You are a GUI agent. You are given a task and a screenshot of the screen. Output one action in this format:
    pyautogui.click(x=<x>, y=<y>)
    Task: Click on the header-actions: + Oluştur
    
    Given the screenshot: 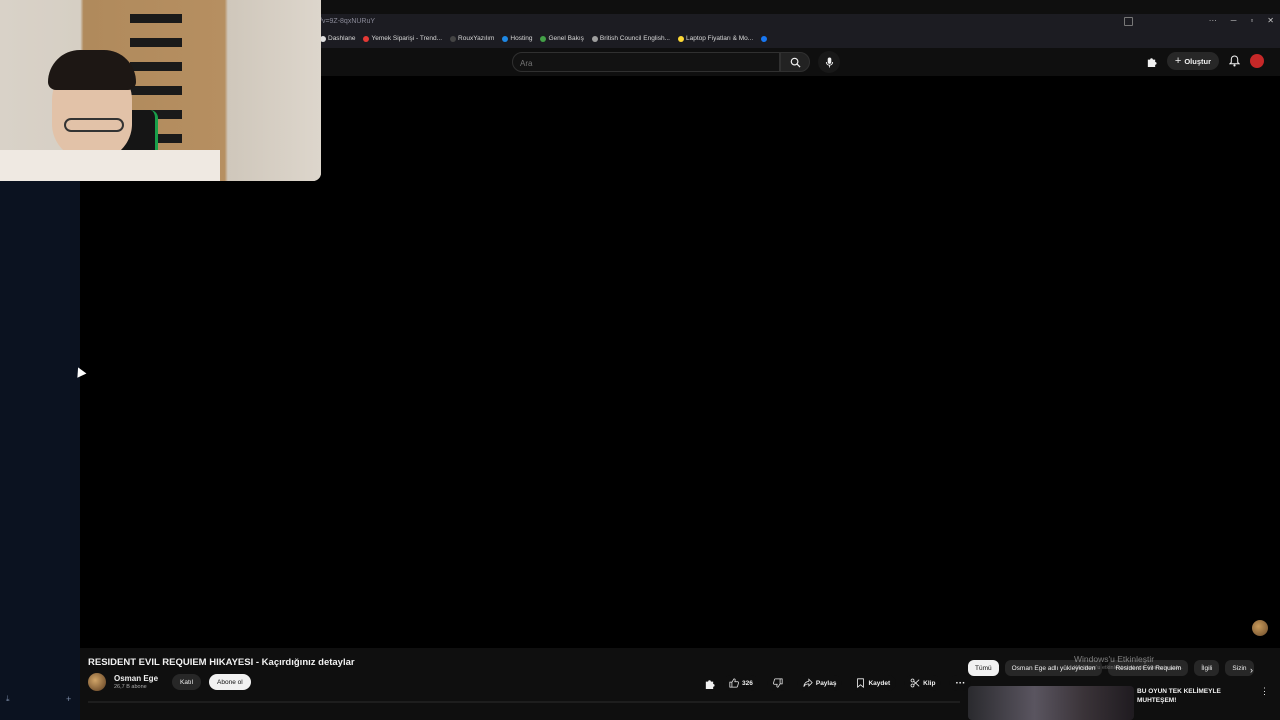 What is the action you would take?
    pyautogui.click(x=1205, y=61)
    